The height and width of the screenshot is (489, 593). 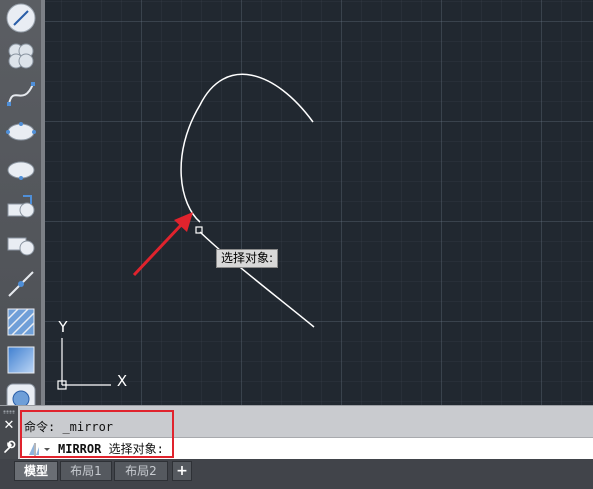 What do you see at coordinates (136, 449) in the screenshot?
I see `command-prompt-text: 选择对象:` at bounding box center [136, 449].